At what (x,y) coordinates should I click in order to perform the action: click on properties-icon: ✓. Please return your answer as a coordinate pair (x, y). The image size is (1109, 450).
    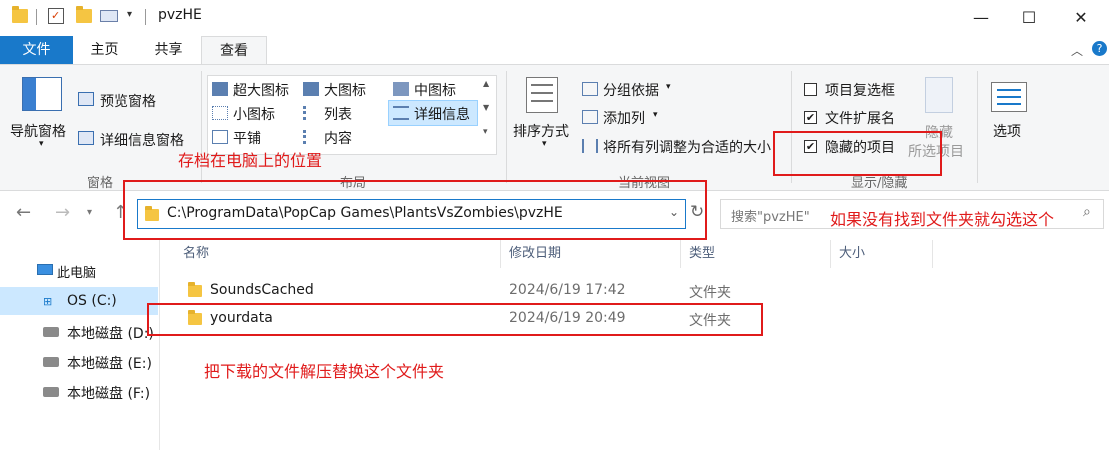
    Looking at the image, I should click on (56, 16).